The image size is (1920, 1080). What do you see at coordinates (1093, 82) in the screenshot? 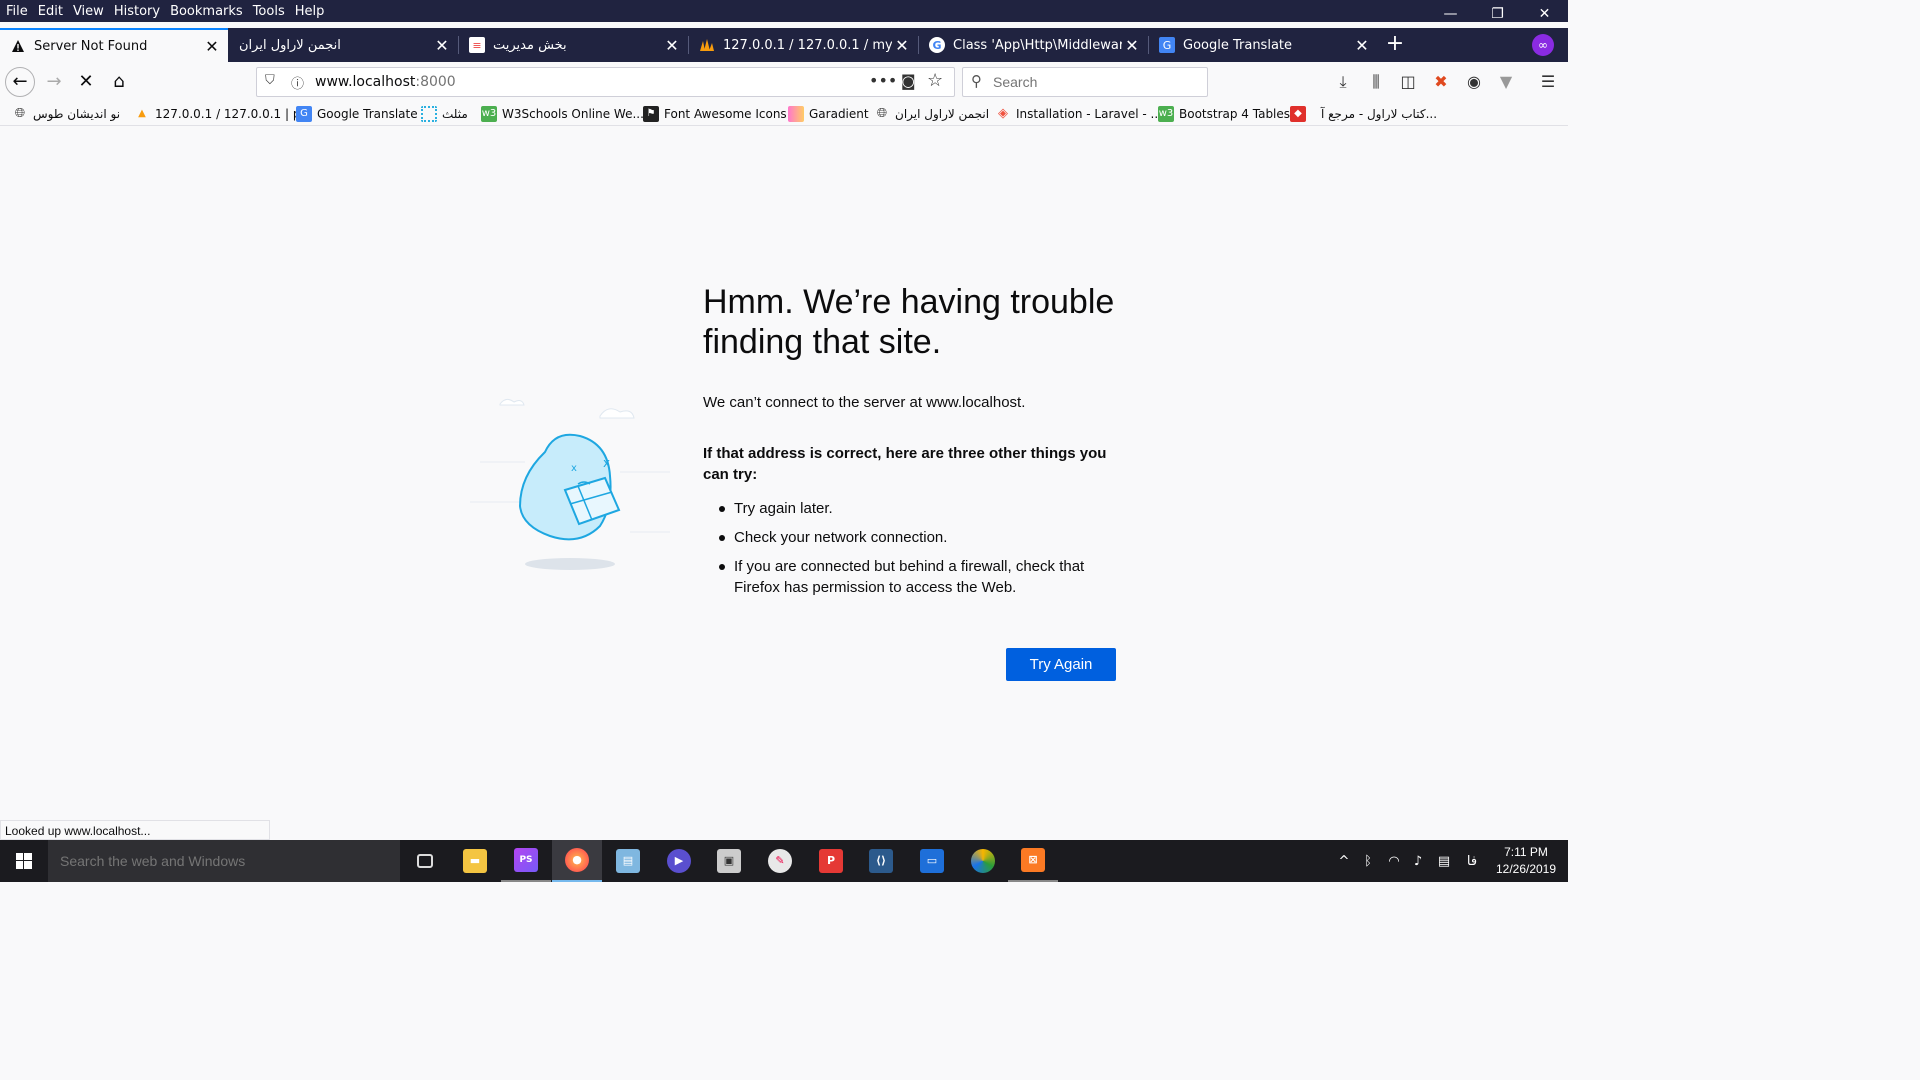
I see `search-input` at bounding box center [1093, 82].